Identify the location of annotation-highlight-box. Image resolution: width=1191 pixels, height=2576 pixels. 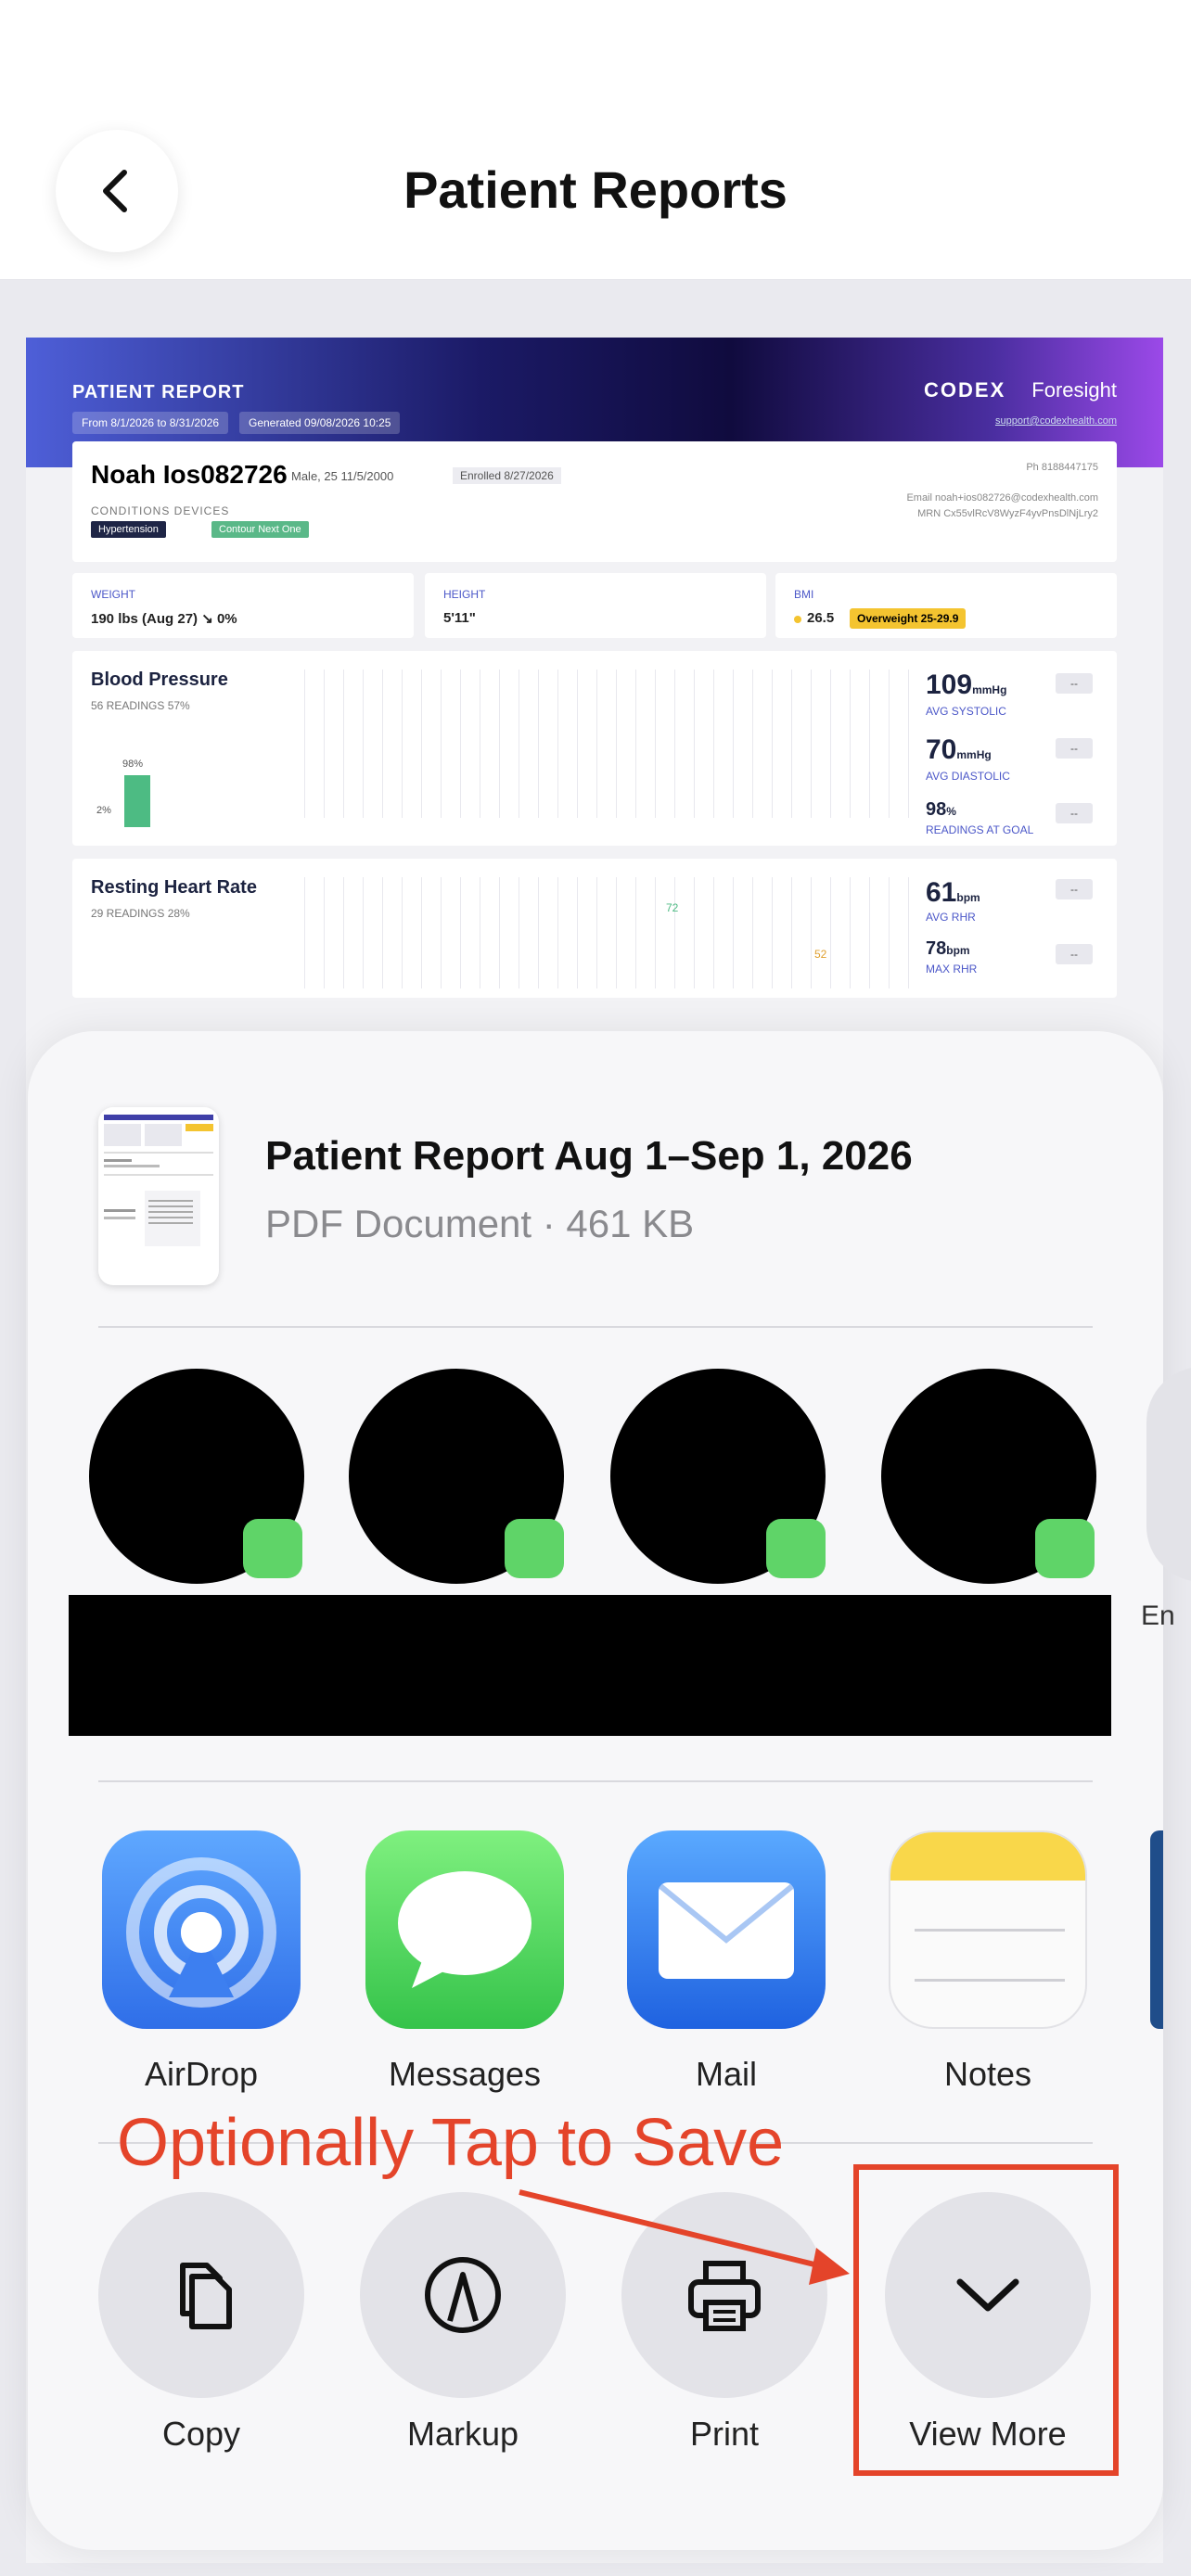
(986, 2320).